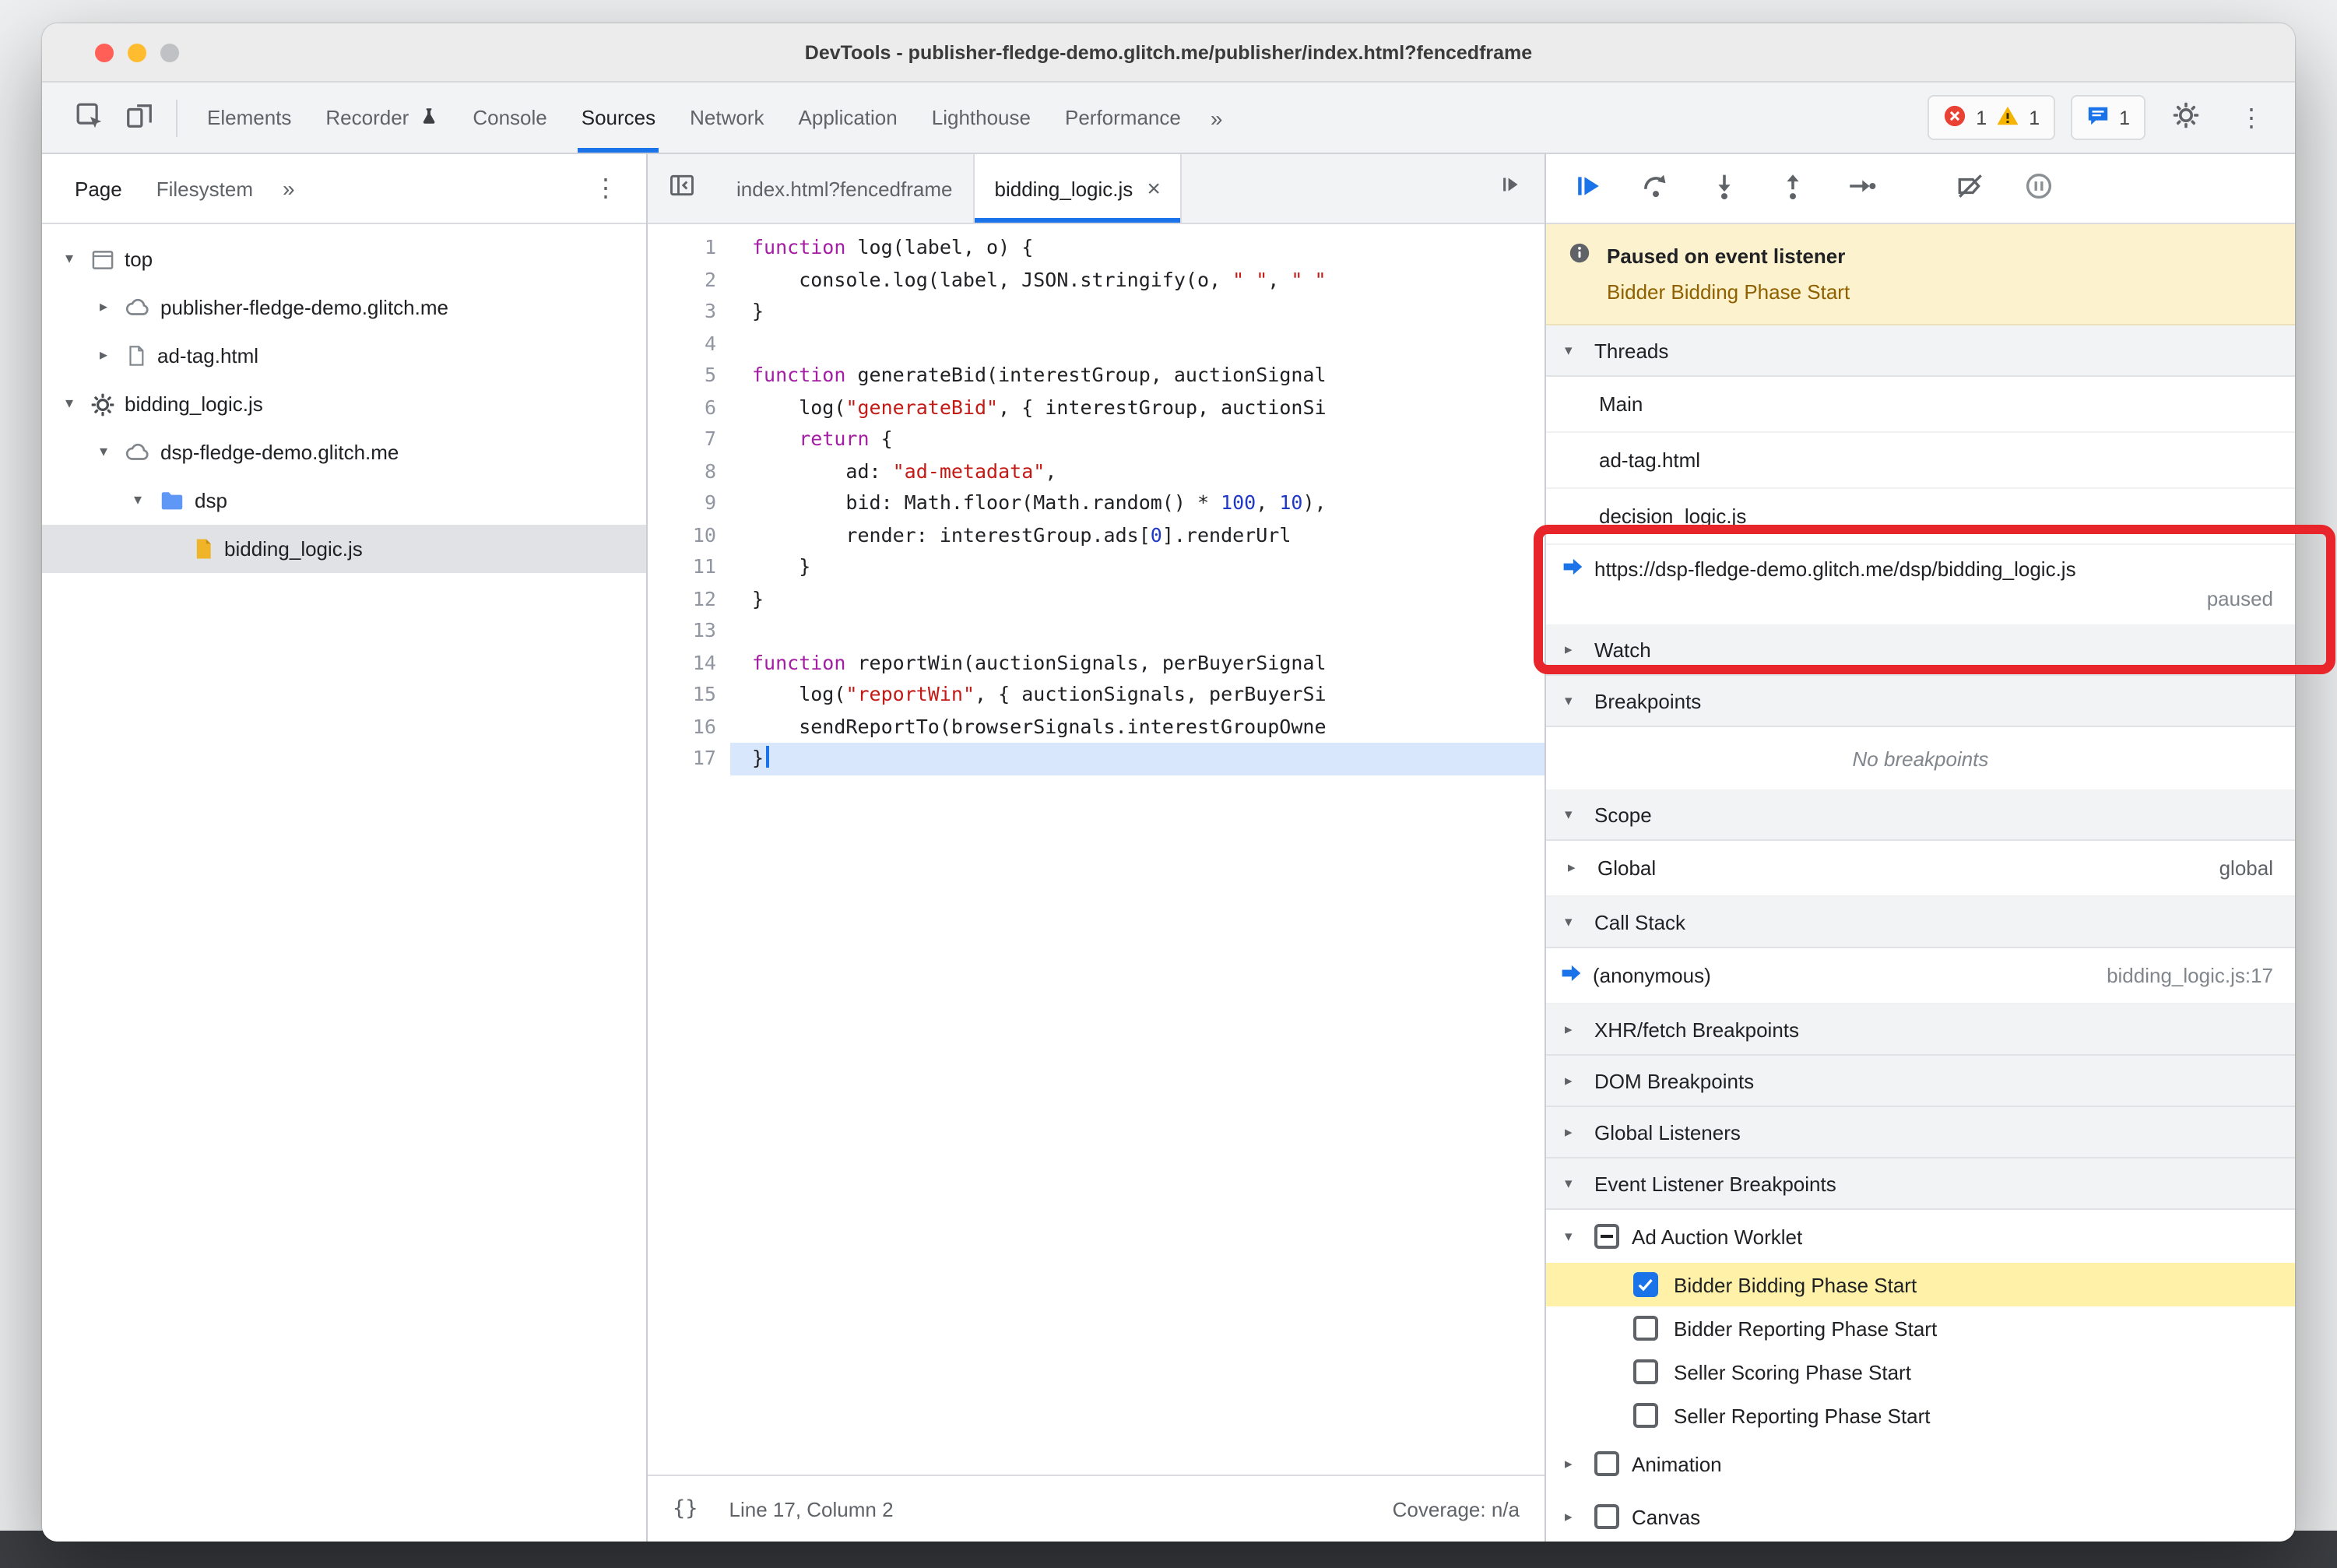  I want to click on tree-item-bidding-logic-file: bidding_logic.js, so click(344, 549).